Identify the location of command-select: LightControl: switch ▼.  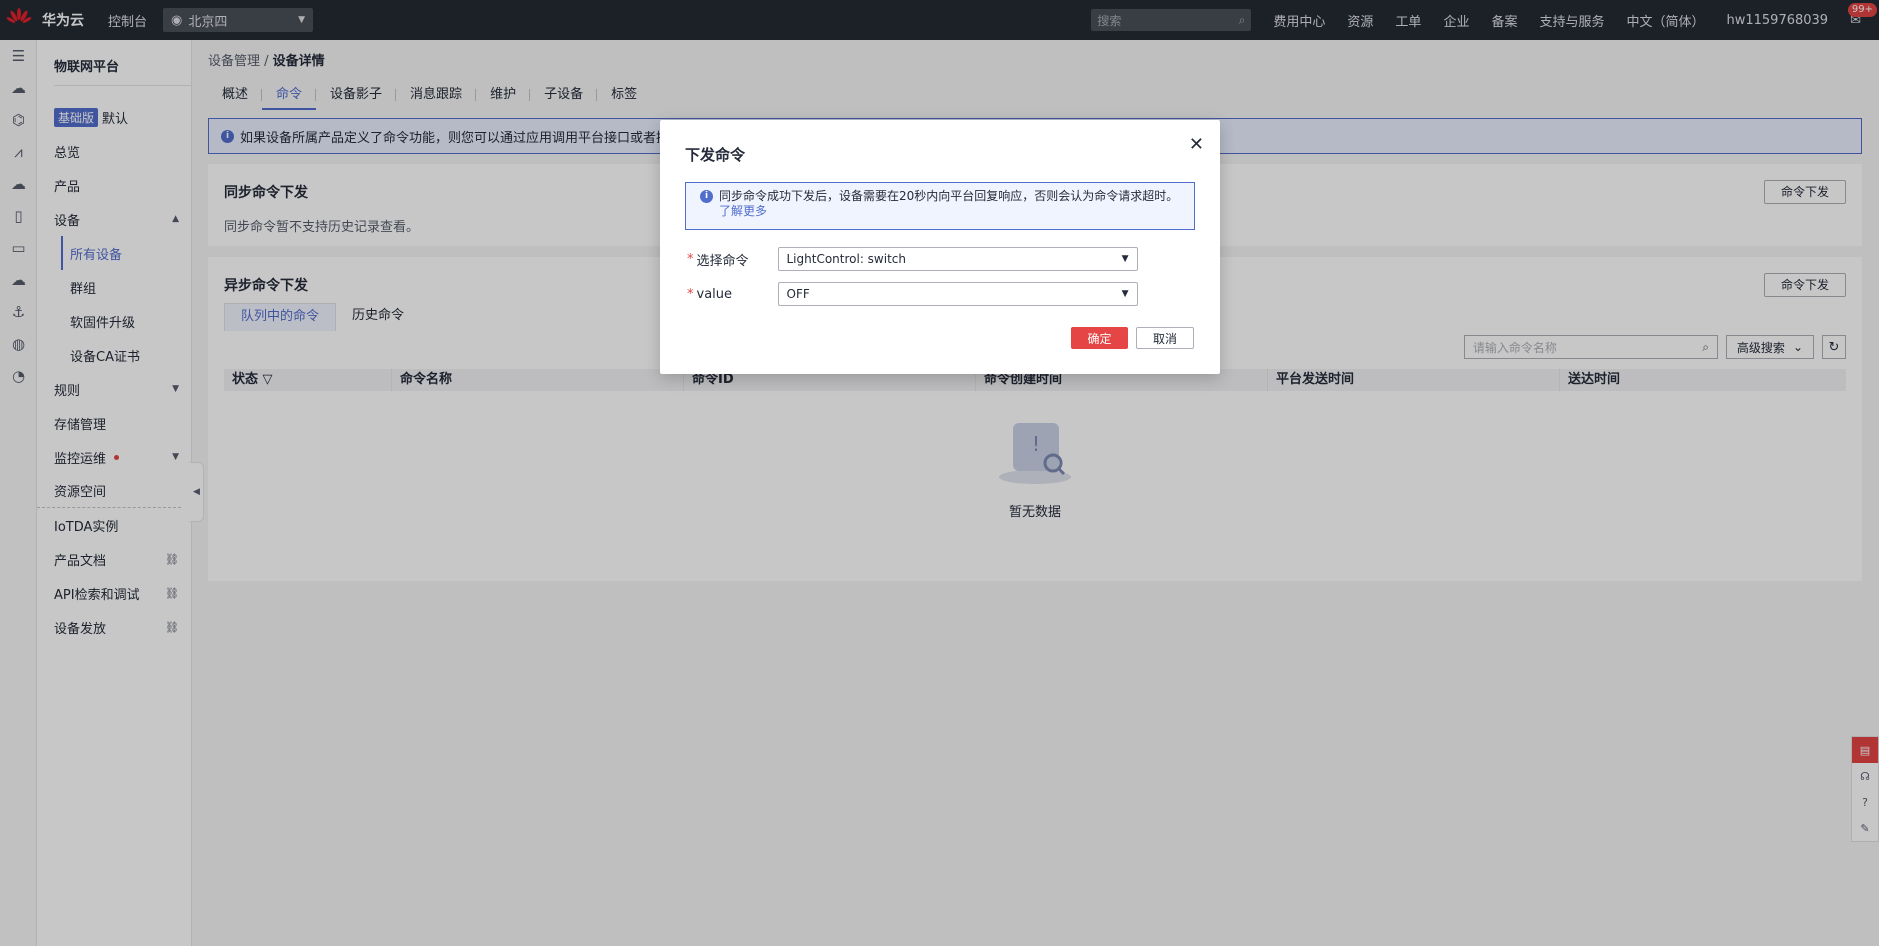
(957, 259).